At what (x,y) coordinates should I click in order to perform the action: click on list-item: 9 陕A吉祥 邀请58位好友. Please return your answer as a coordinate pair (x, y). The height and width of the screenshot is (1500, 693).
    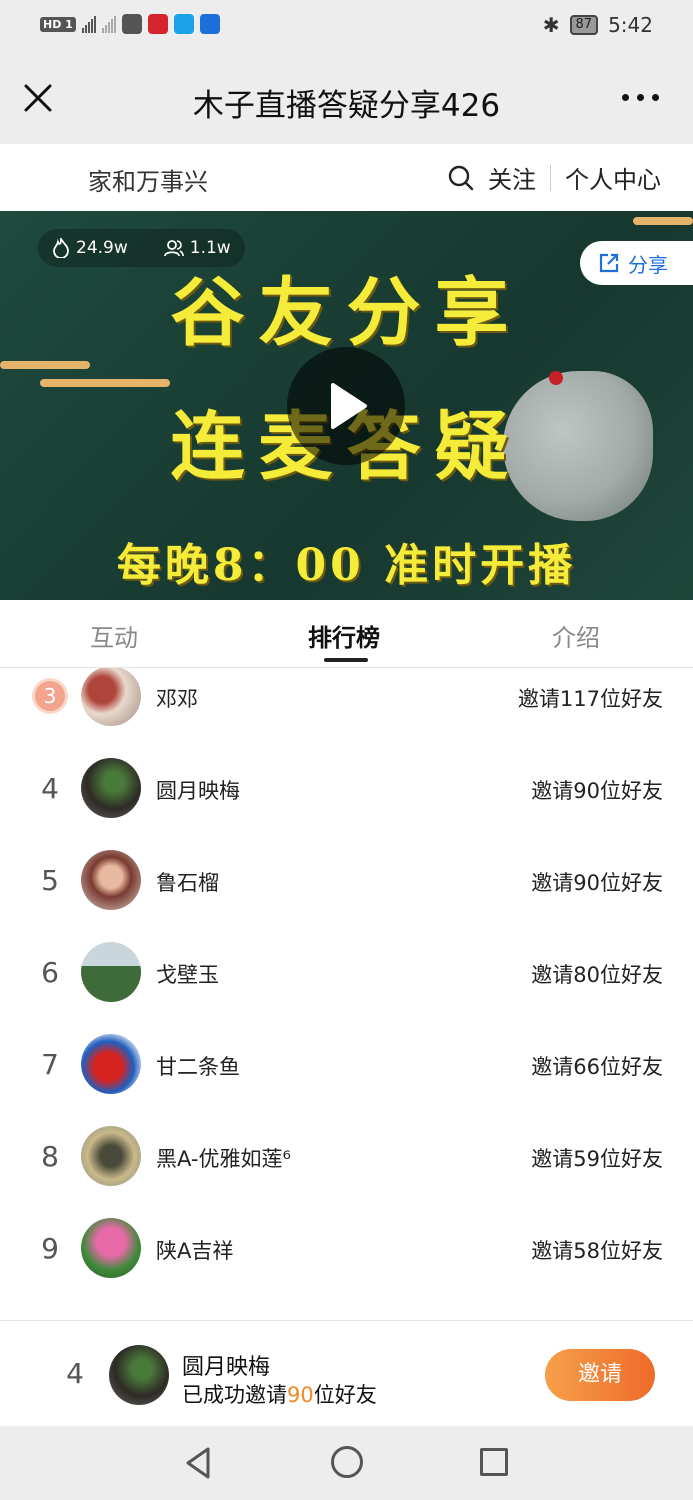
    Looking at the image, I should click on (346, 1248).